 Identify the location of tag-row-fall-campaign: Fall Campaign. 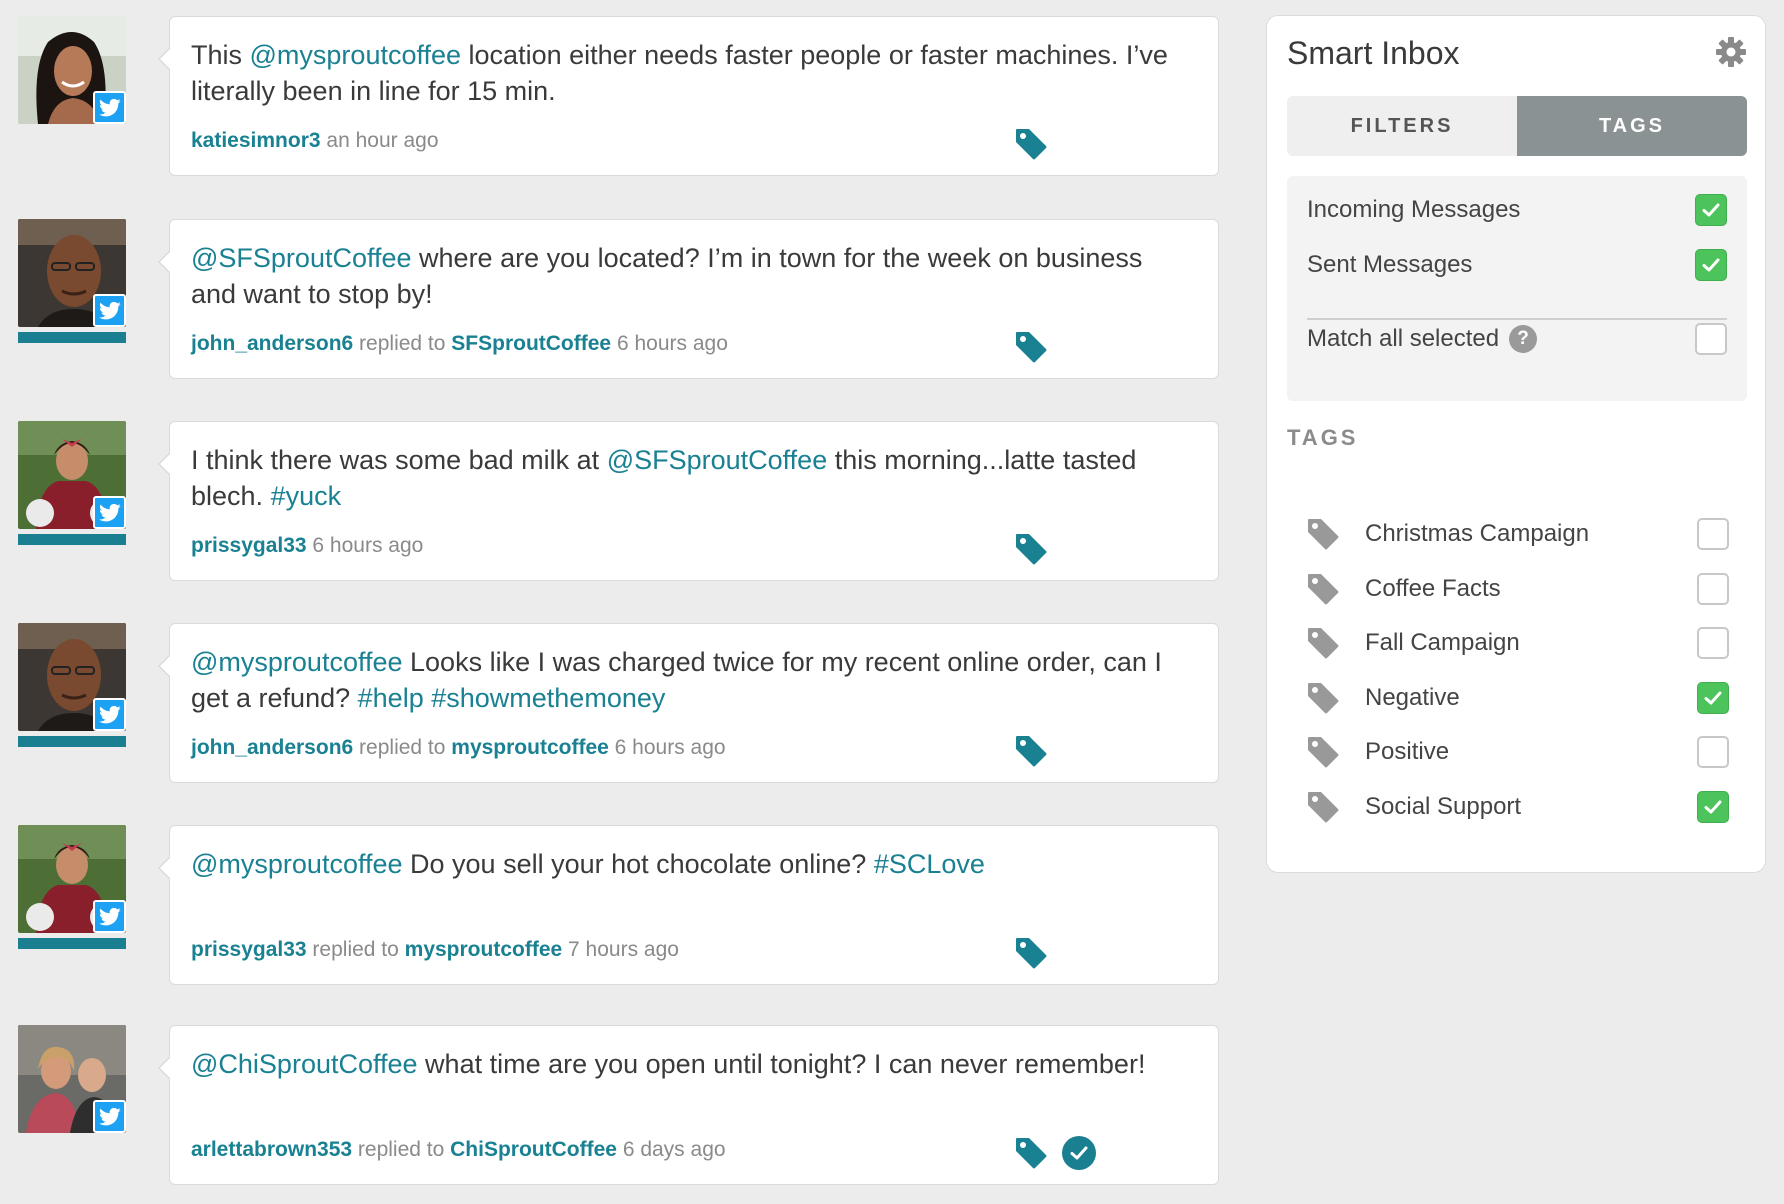
(1517, 643).